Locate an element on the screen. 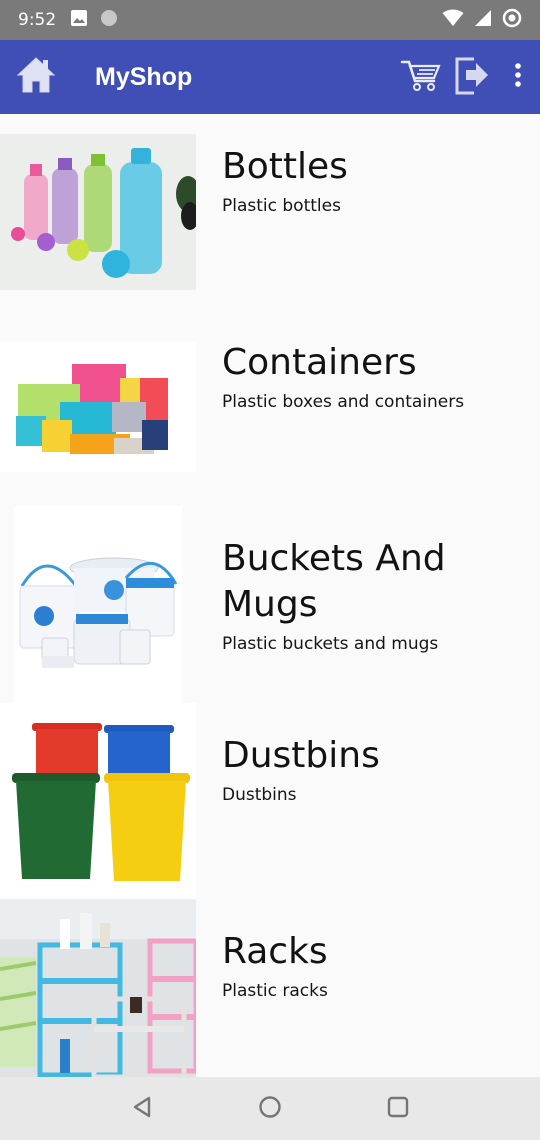  image-icon is located at coordinates (79, 20).